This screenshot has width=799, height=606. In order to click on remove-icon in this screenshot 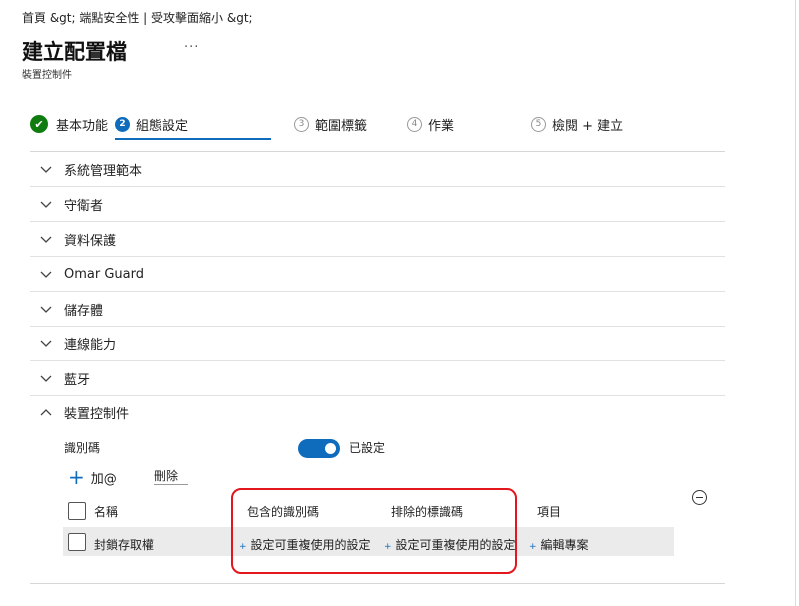, I will do `click(699, 497)`.